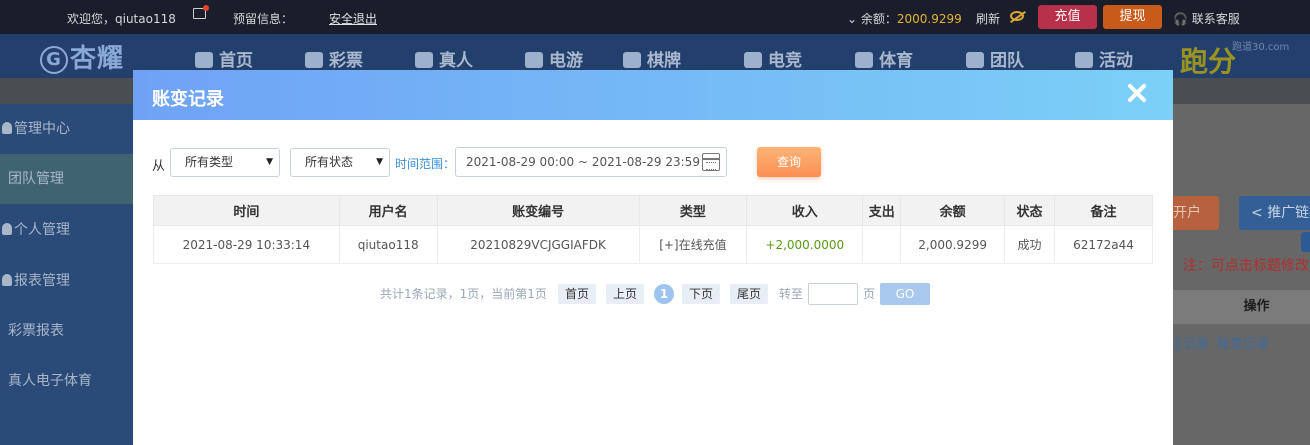 The image size is (1310, 445). I want to click on col-type: 类型, so click(693, 210).